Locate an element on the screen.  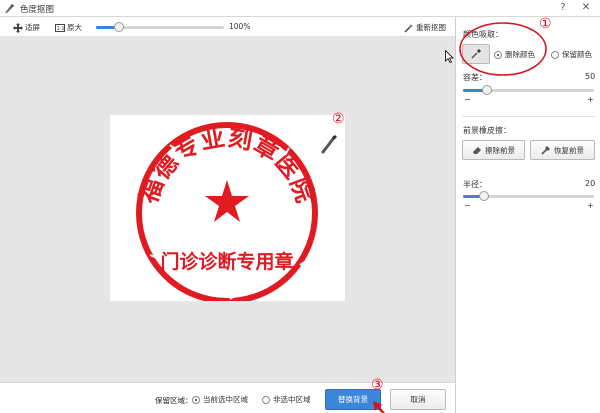
fit-screen-label: 适屏 is located at coordinates (32, 27).